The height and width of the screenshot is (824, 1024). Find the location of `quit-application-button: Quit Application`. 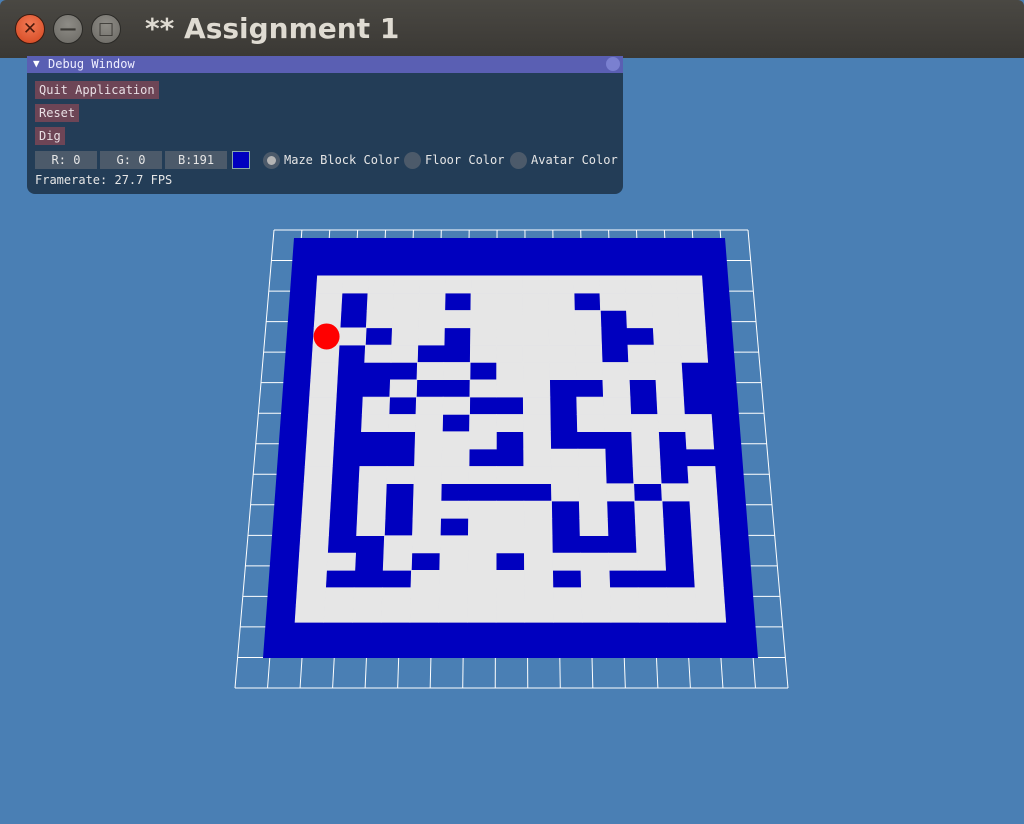

quit-application-button: Quit Application is located at coordinates (97, 90).